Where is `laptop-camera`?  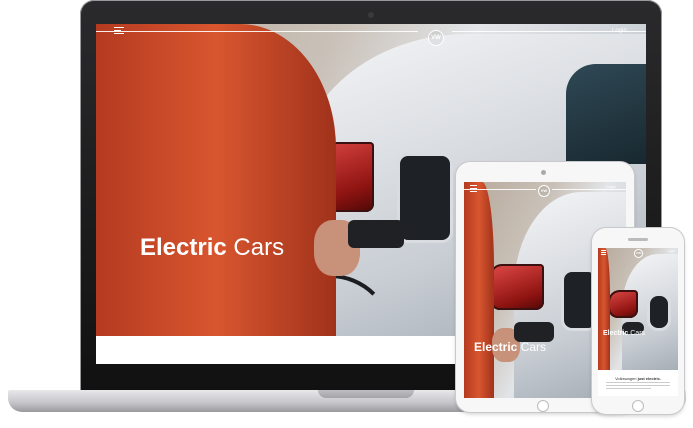 laptop-camera is located at coordinates (371, 15).